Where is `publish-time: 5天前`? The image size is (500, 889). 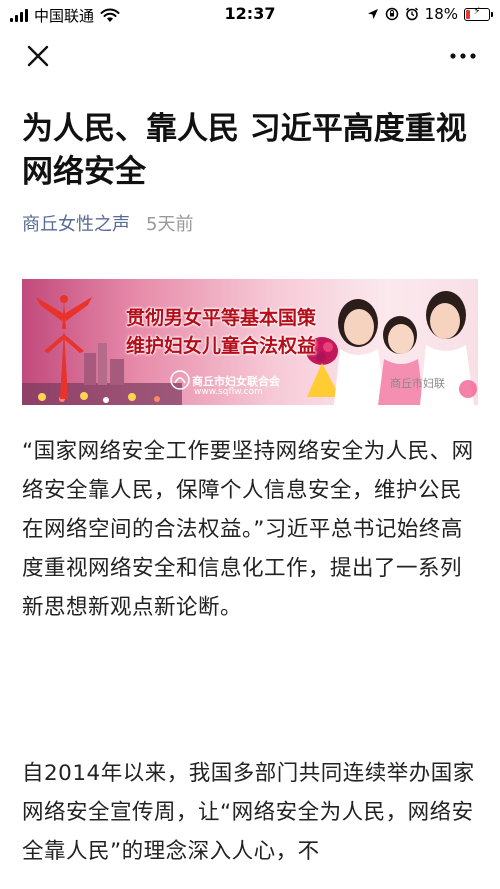 publish-time: 5天前 is located at coordinates (170, 224).